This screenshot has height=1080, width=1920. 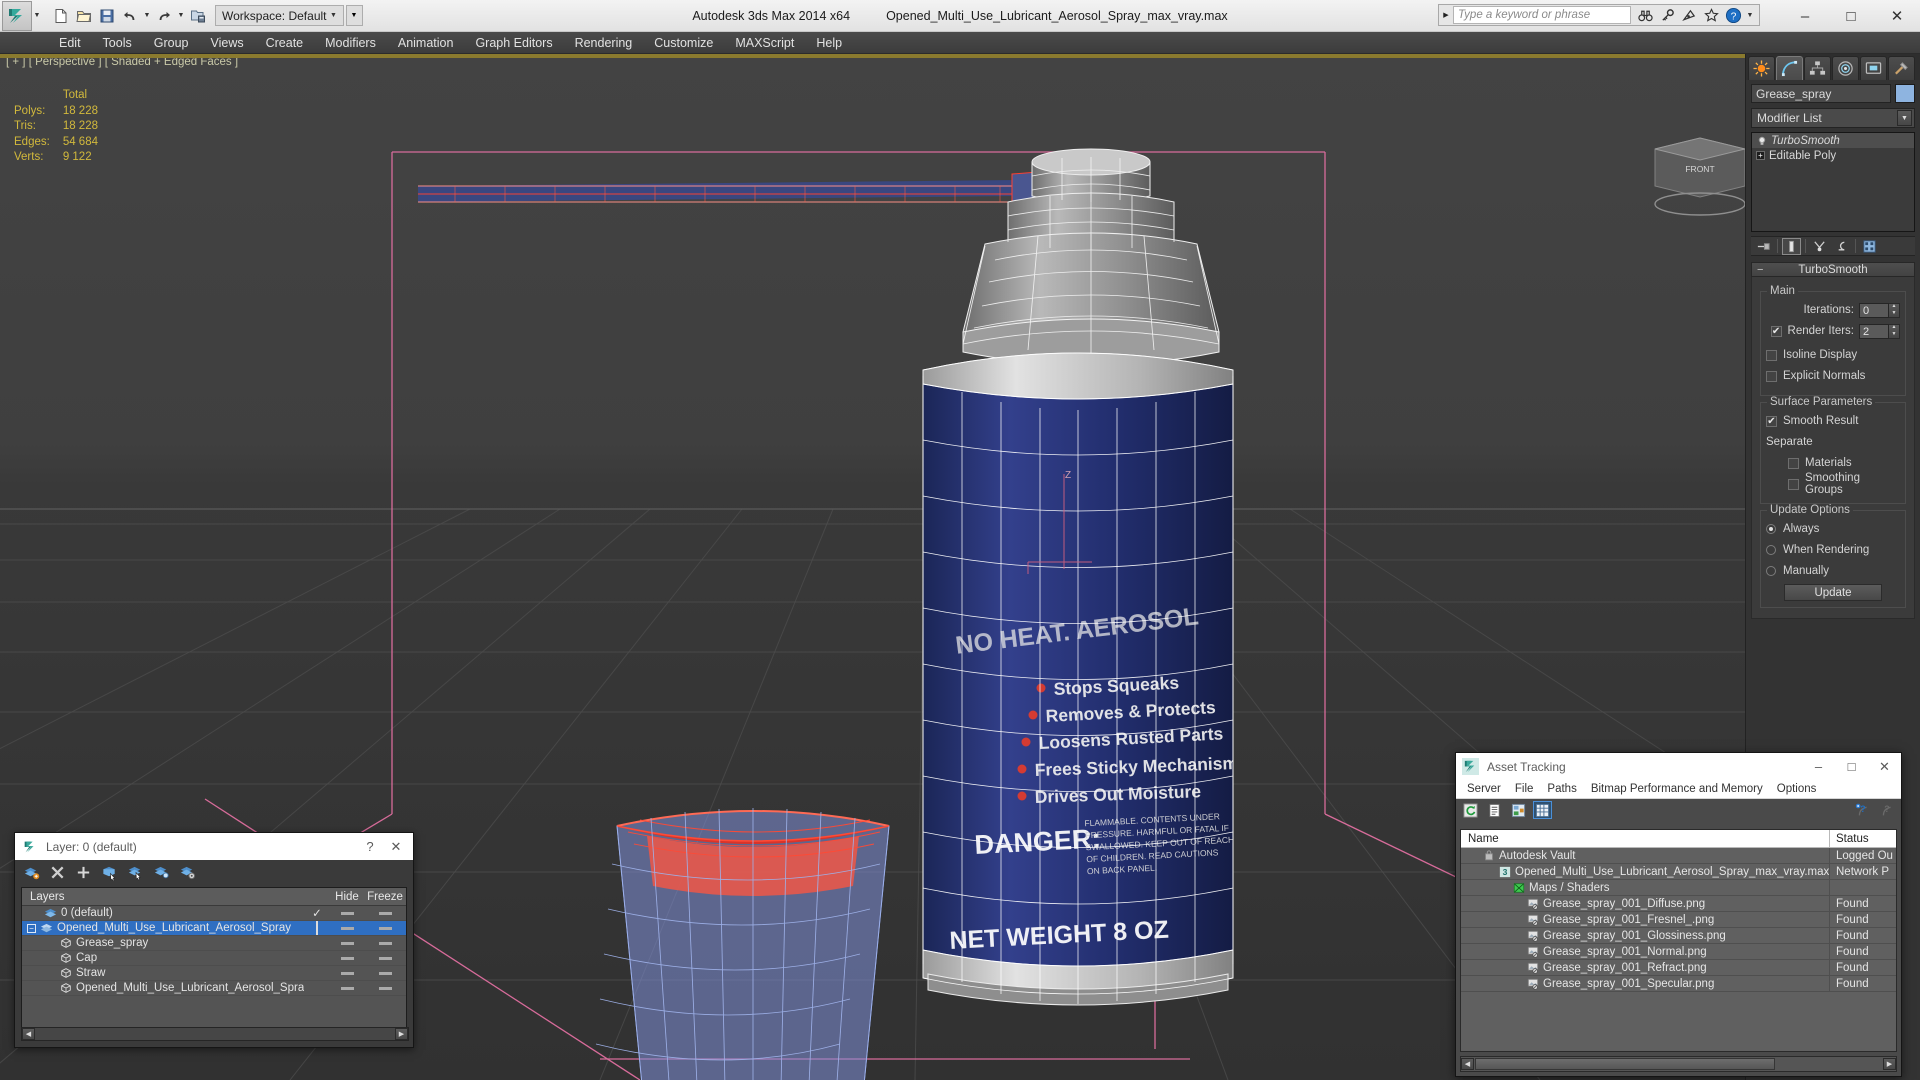 I want to click on chevron-down-icon: ▼, so click(x=1904, y=118).